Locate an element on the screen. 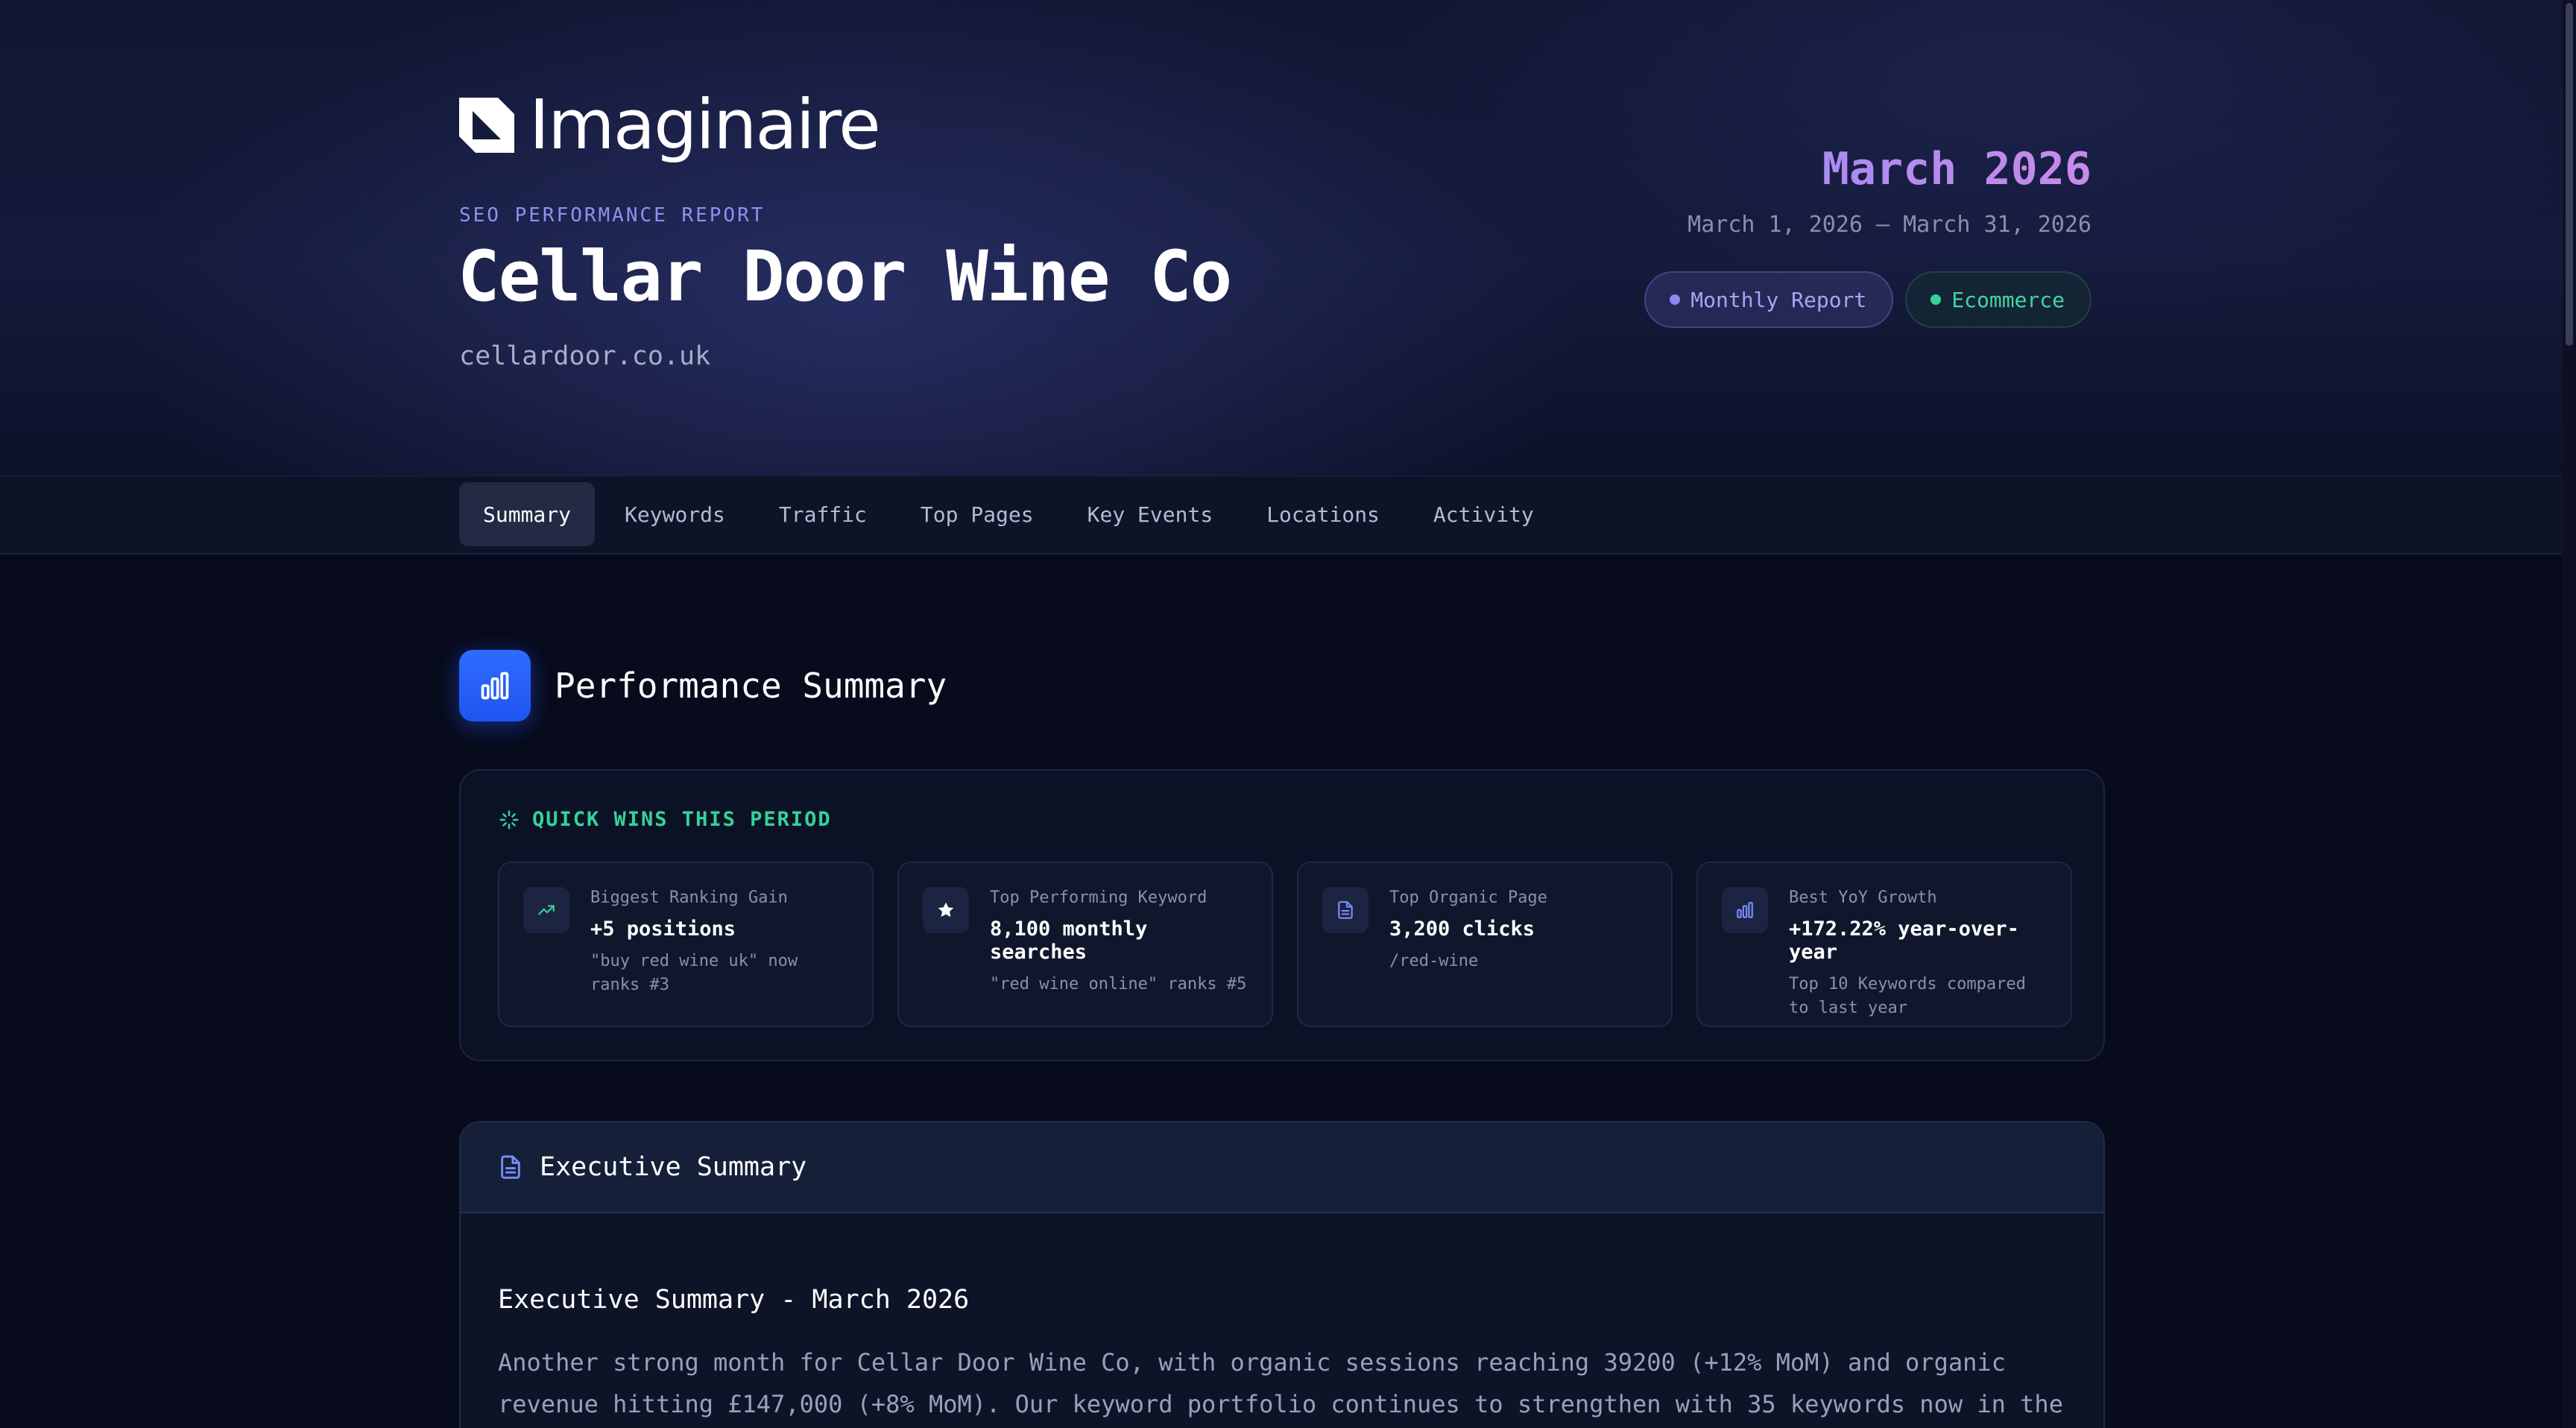 The image size is (2576, 1428). trending-up-icon is located at coordinates (546, 910).